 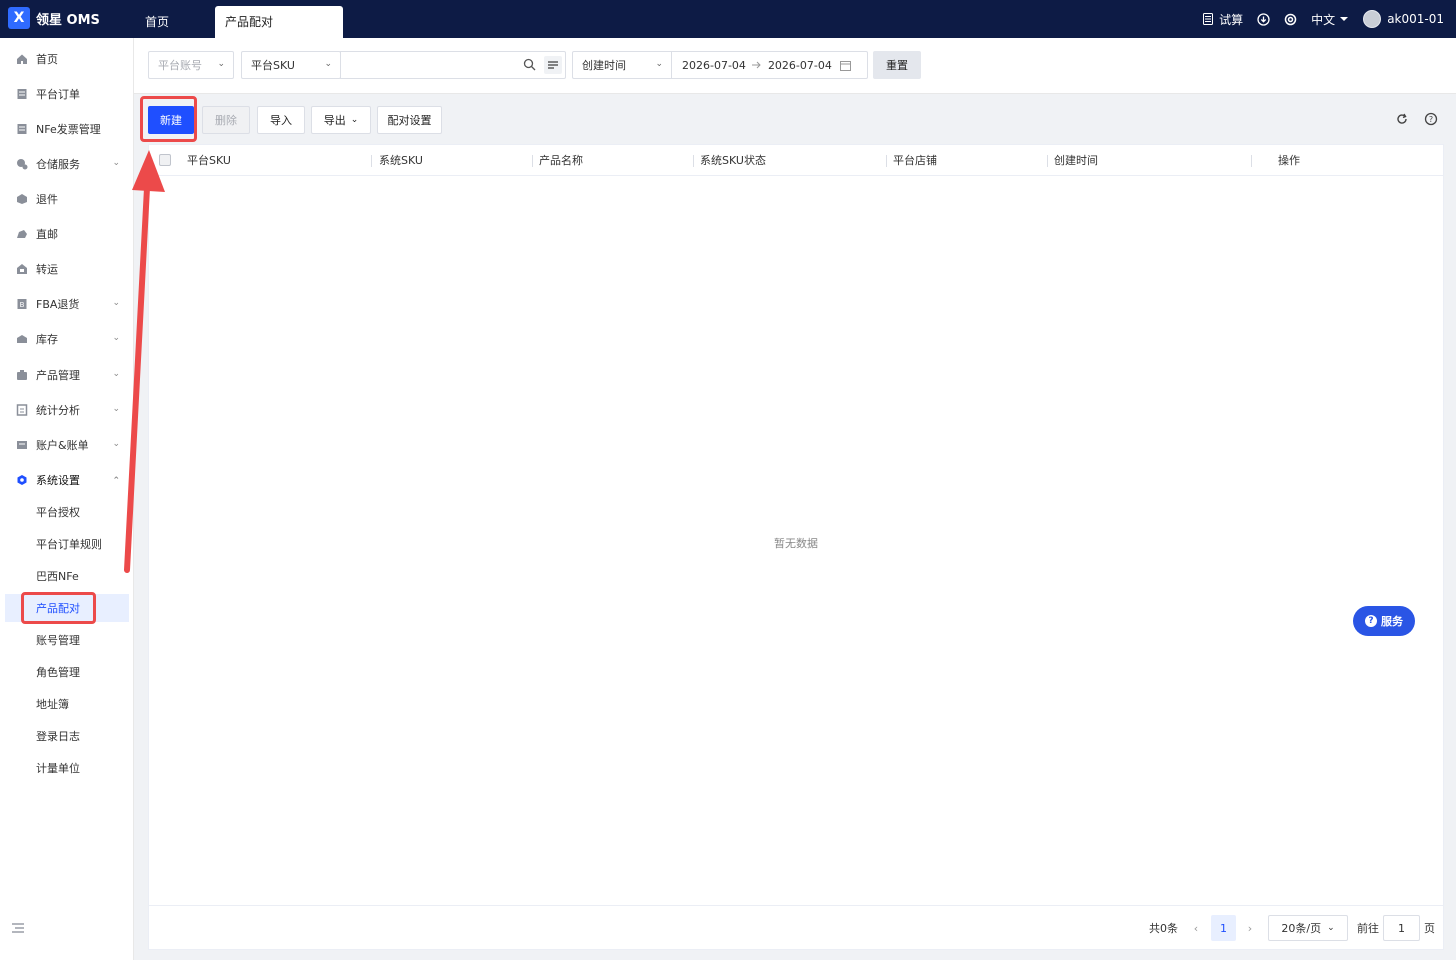 I want to click on sidebar-item-label: 库存, so click(x=47, y=339).